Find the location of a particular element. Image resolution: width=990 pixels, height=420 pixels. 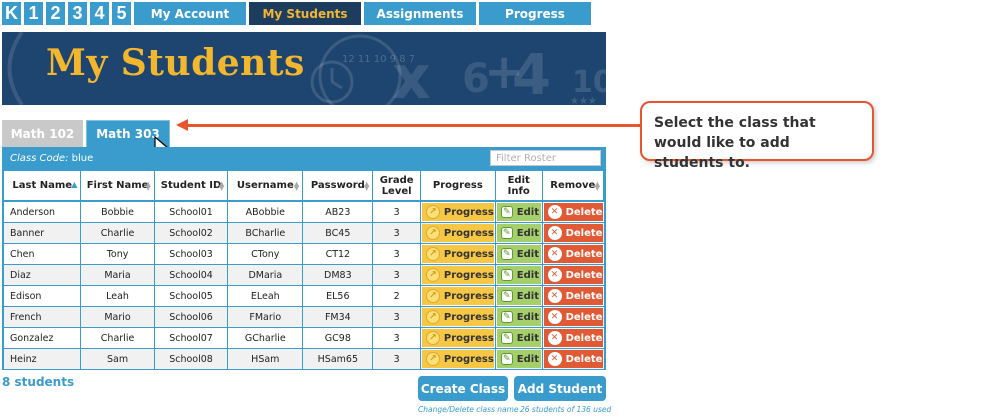

svg-text: 4 is located at coordinates (531, 74).